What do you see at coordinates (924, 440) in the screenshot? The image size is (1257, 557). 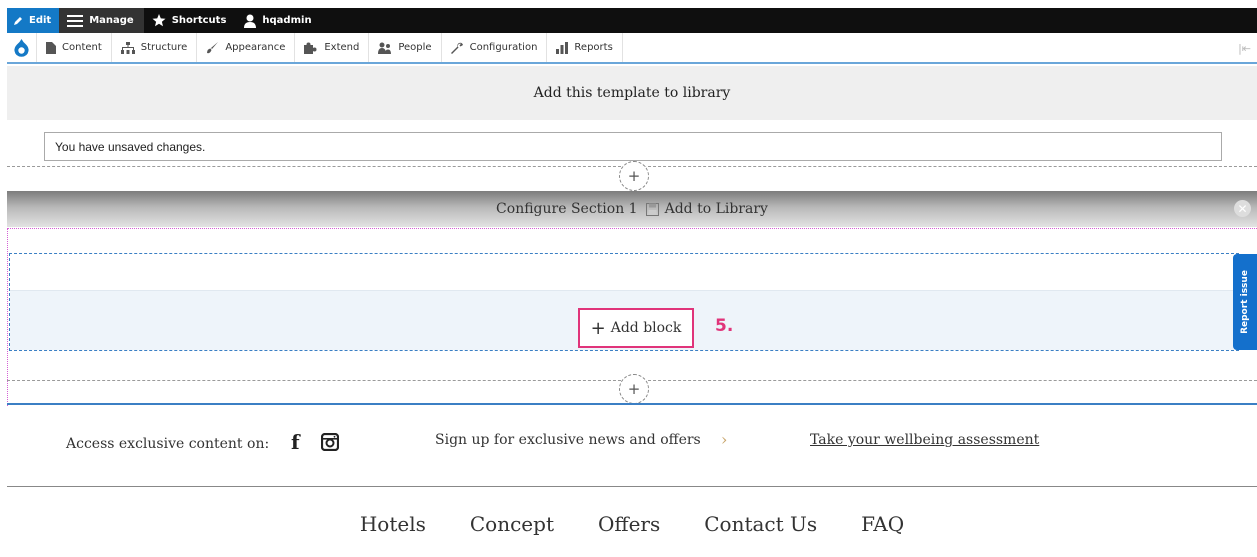 I see `wellbeing-assessment-link: Take your wellbeing assessment` at bounding box center [924, 440].